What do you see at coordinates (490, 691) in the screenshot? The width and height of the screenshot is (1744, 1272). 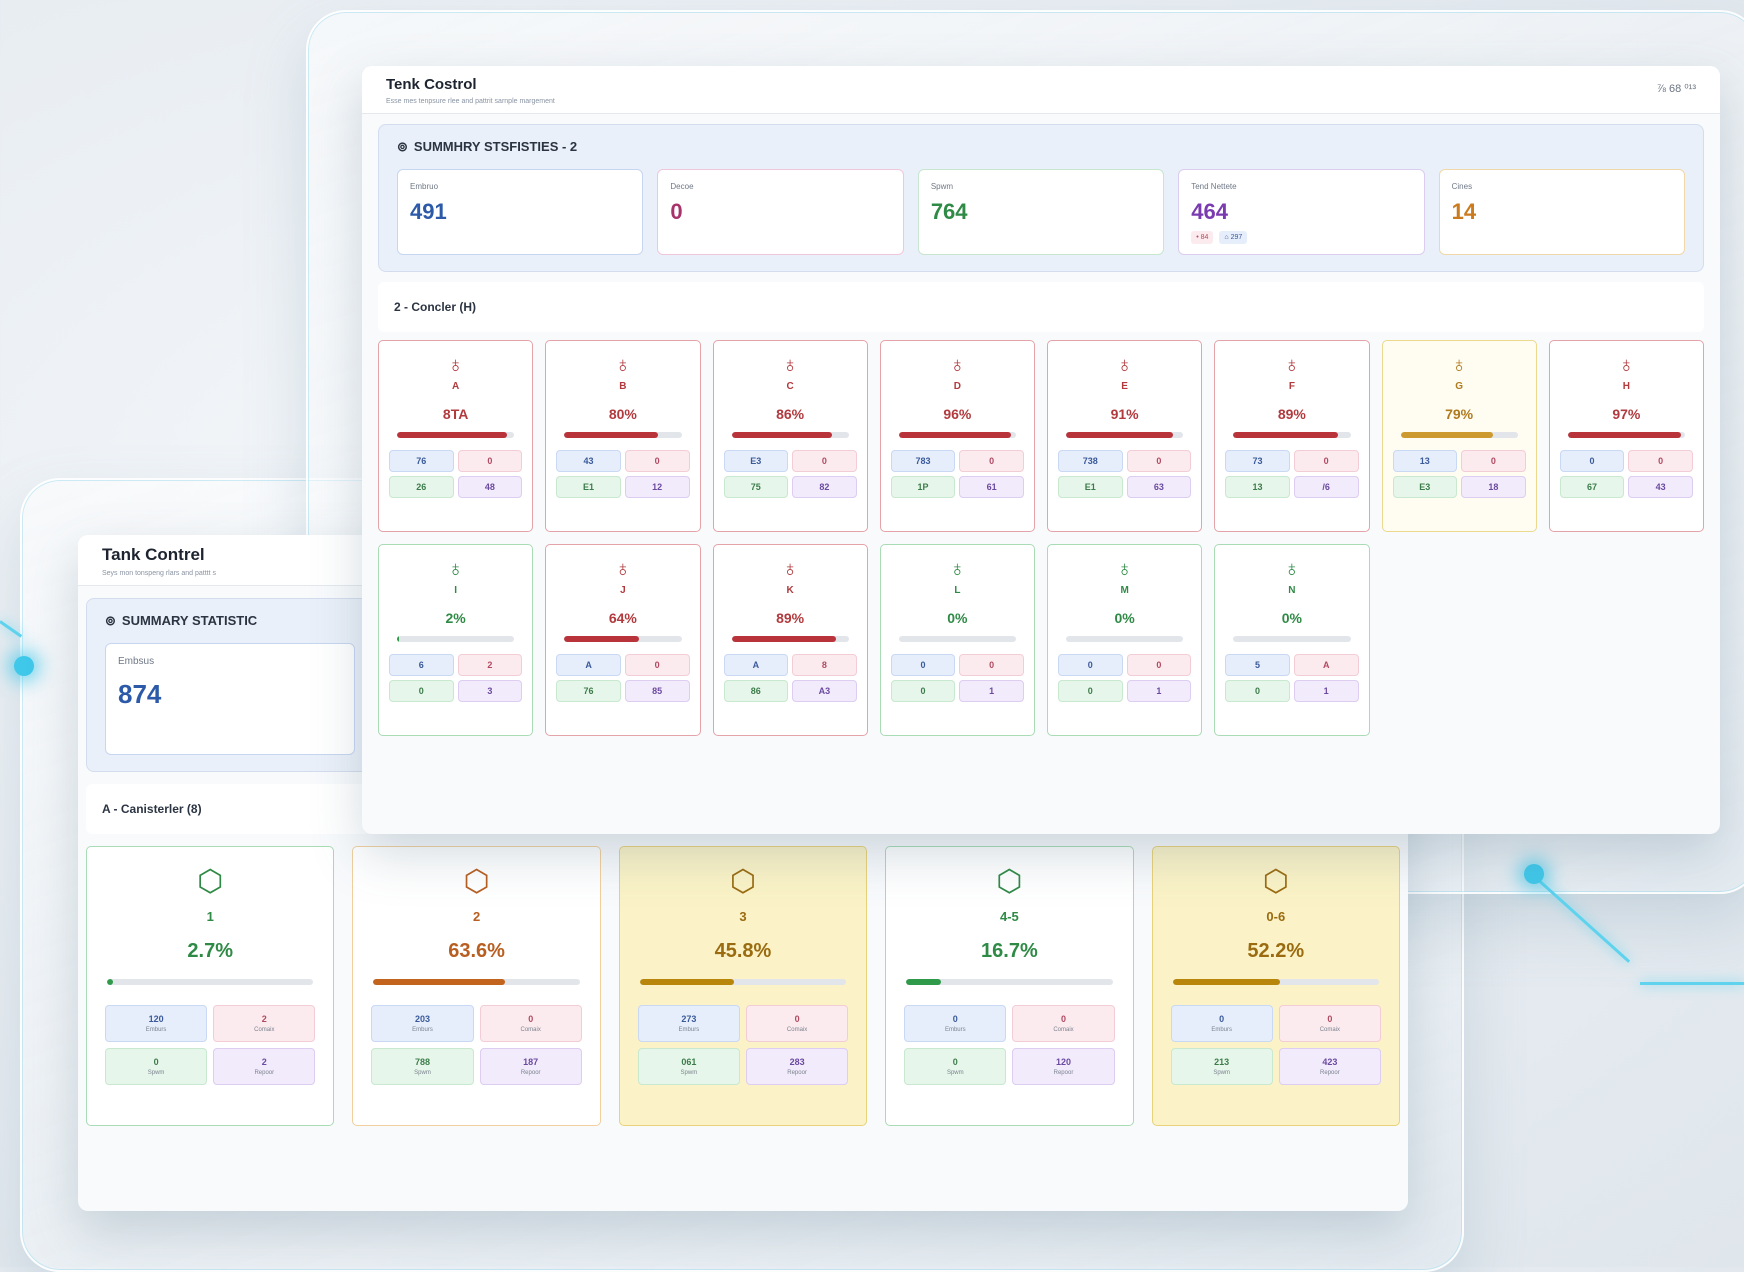 I see `mini-stat: 3` at bounding box center [490, 691].